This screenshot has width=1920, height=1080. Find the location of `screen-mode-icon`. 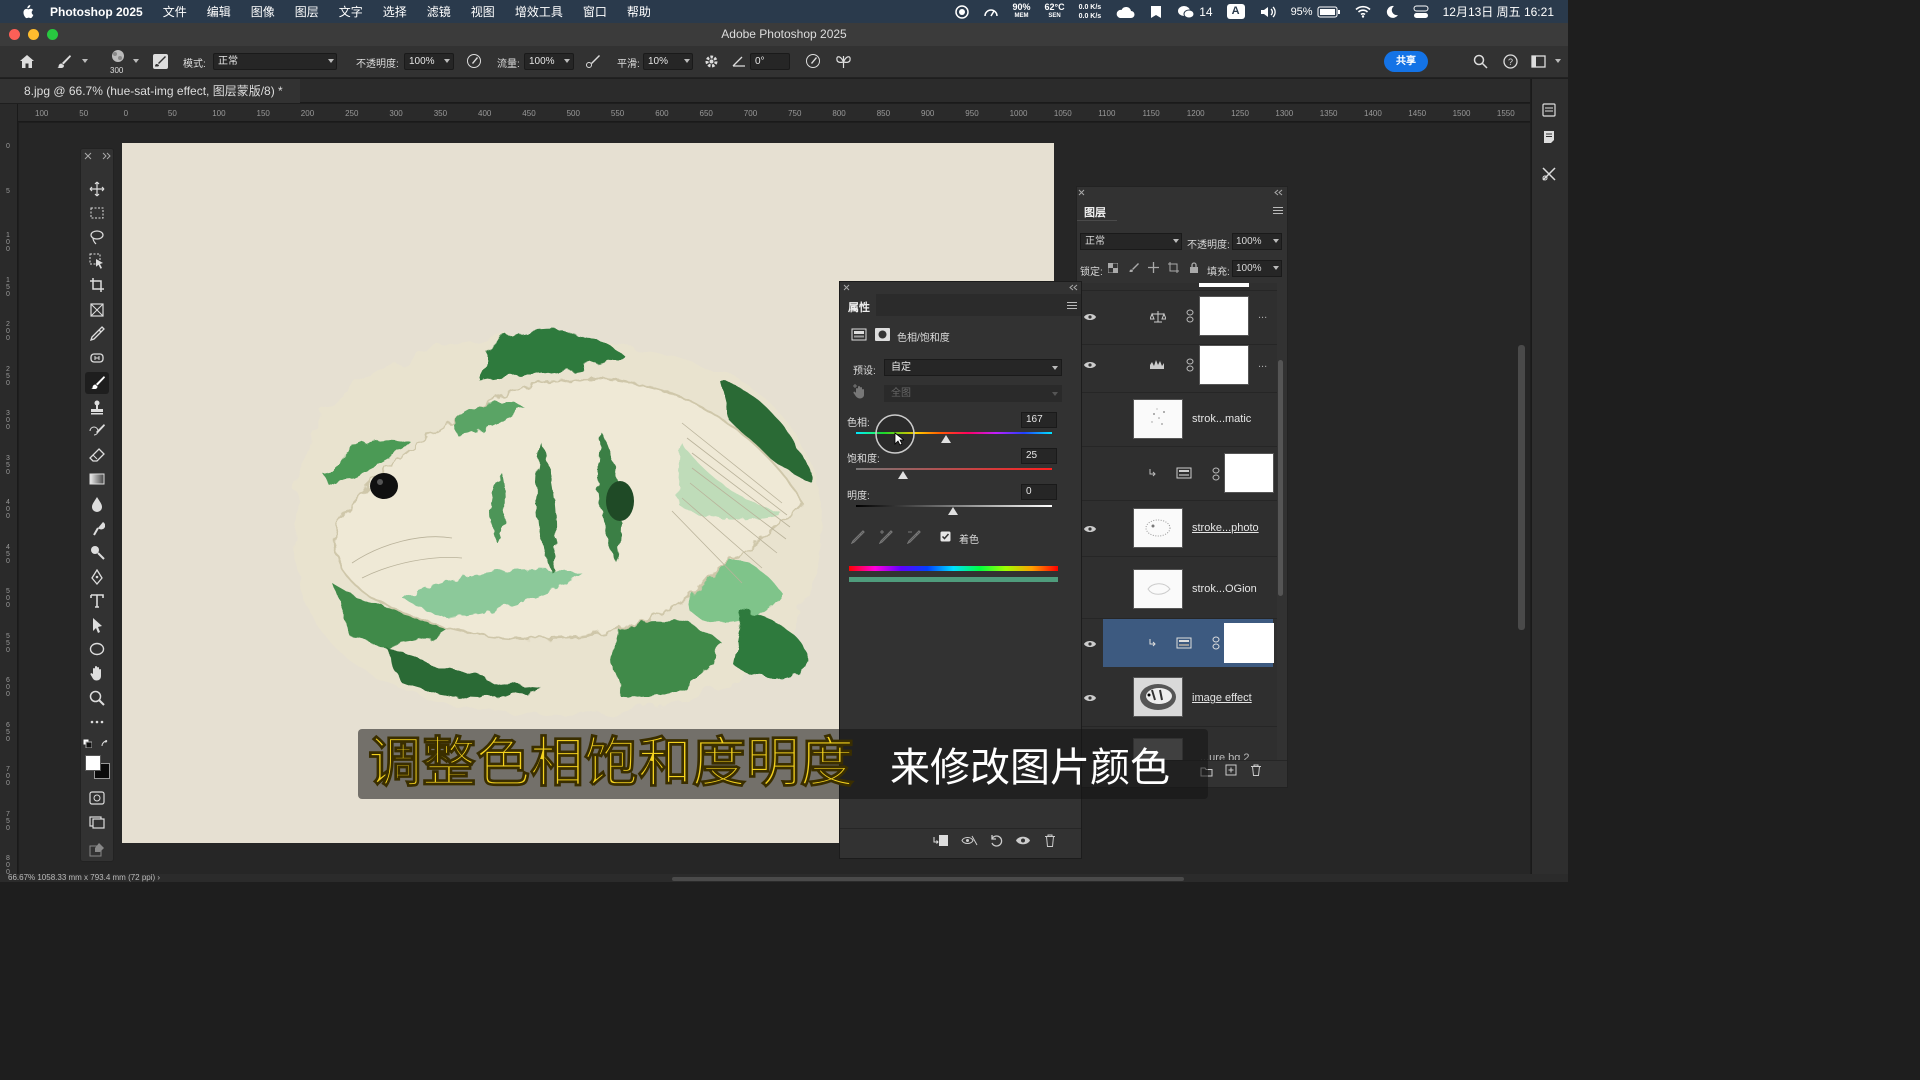

screen-mode-icon is located at coordinates (97, 822).